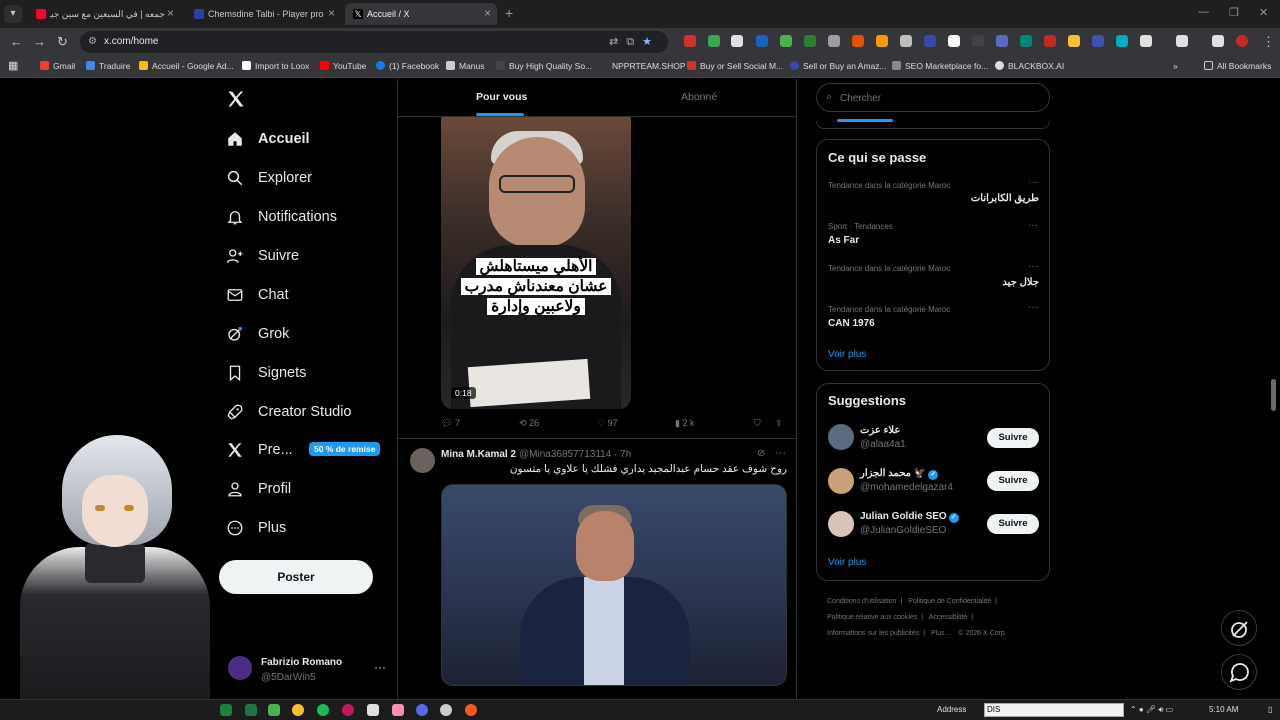 This screenshot has width=1280, height=720. What do you see at coordinates (757, 423) in the screenshot?
I see `bookmark-tweet-icon: ⛉` at bounding box center [757, 423].